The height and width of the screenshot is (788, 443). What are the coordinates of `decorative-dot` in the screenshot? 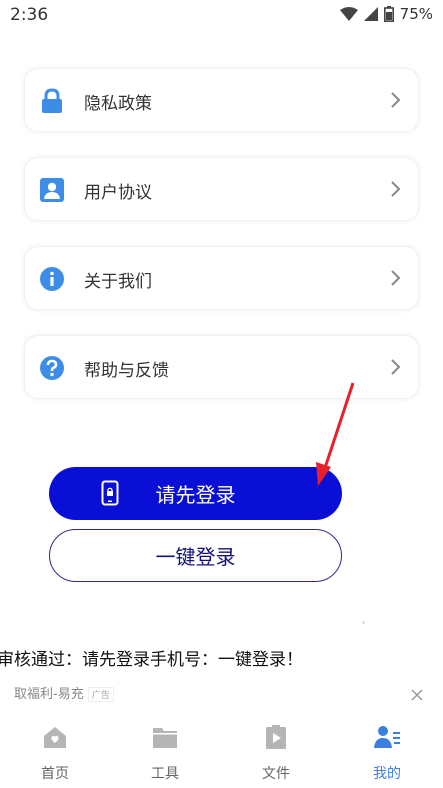 It's located at (363, 622).